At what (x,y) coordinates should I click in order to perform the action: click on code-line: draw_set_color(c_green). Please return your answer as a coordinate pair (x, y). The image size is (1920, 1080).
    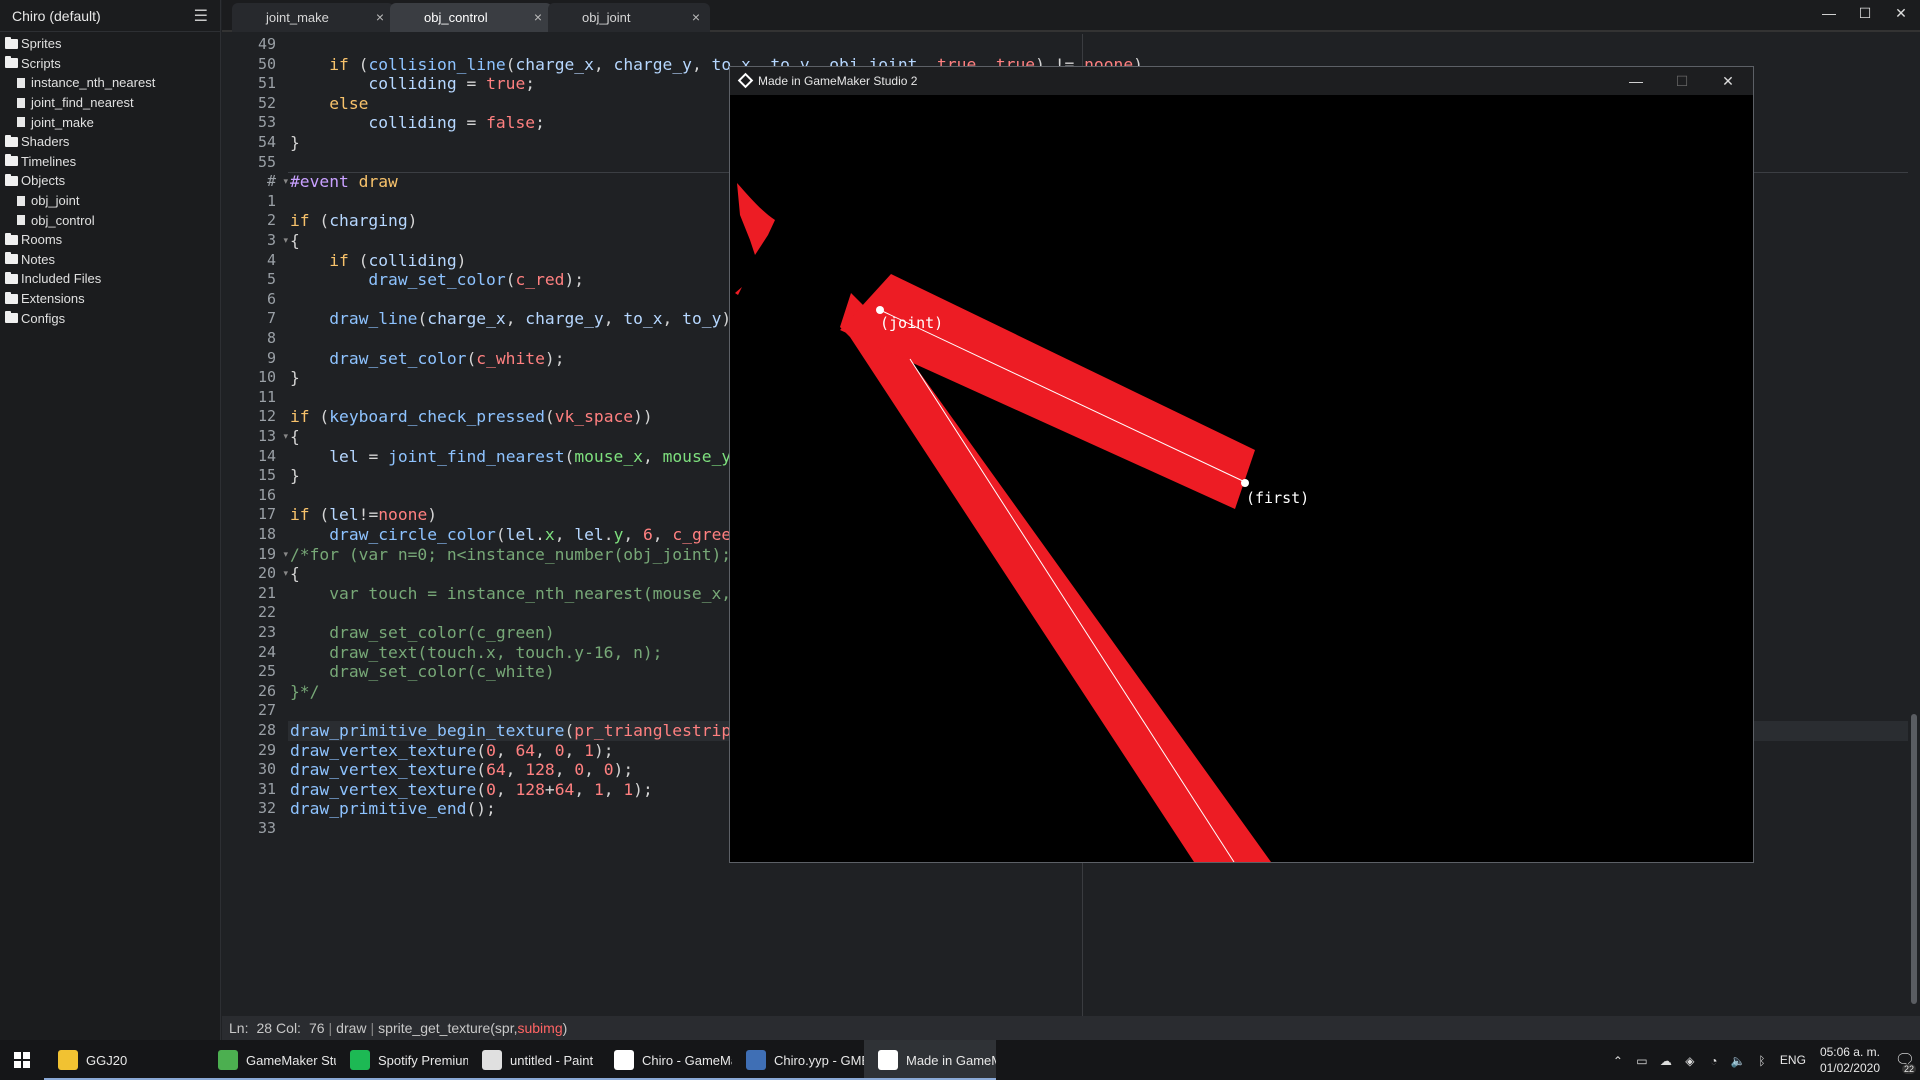
    Looking at the image, I should click on (422, 633).